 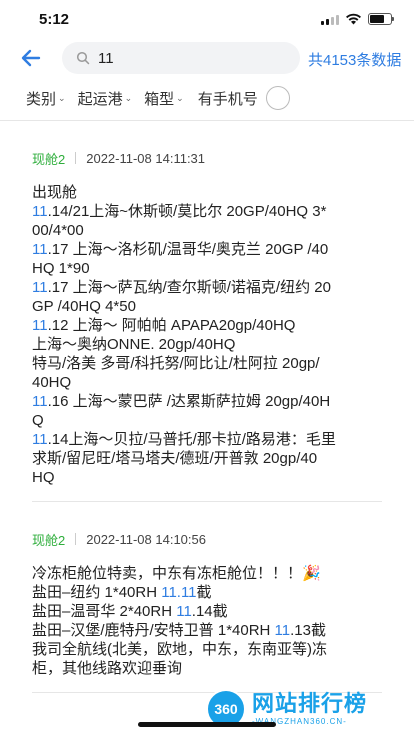 I want to click on content-line: 11.17 上海～洛杉矶/温哥华/奥克兰 20GP /40, so click(x=208, y=249).